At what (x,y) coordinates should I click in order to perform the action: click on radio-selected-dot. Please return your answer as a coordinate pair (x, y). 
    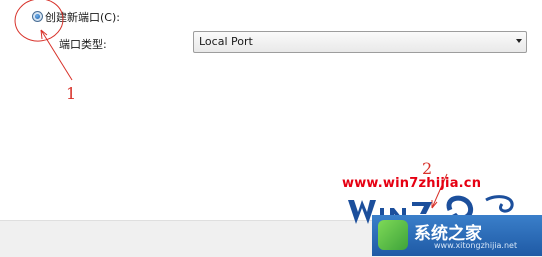
    Looking at the image, I should click on (37, 16).